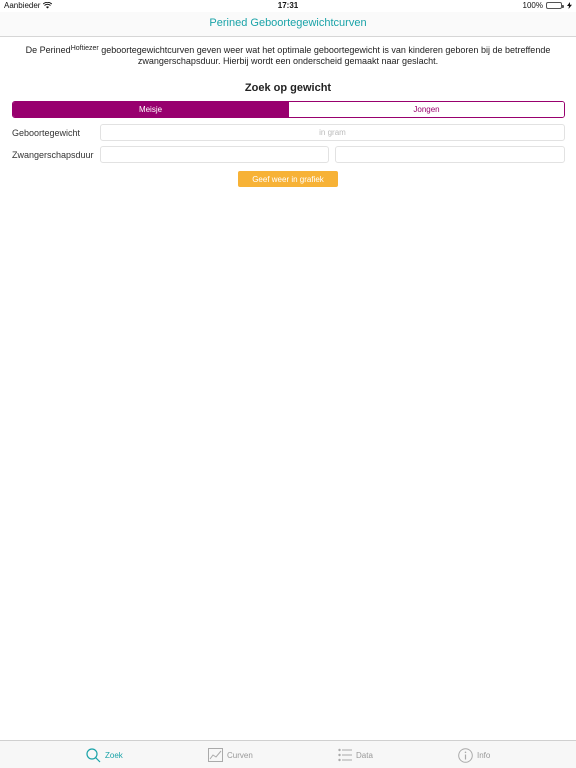 This screenshot has height=768, width=576. Describe the element at coordinates (332, 132) in the screenshot. I see `birth-weight-input` at that location.